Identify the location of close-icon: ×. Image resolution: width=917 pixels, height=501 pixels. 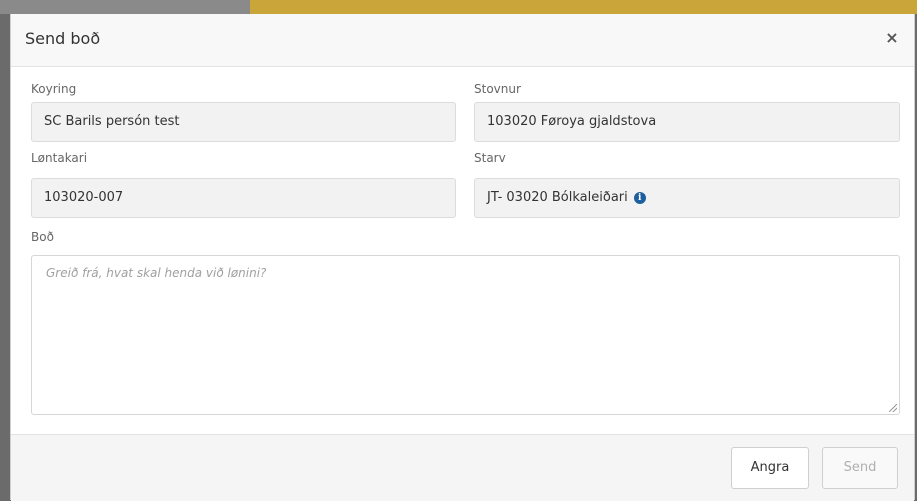
(892, 38).